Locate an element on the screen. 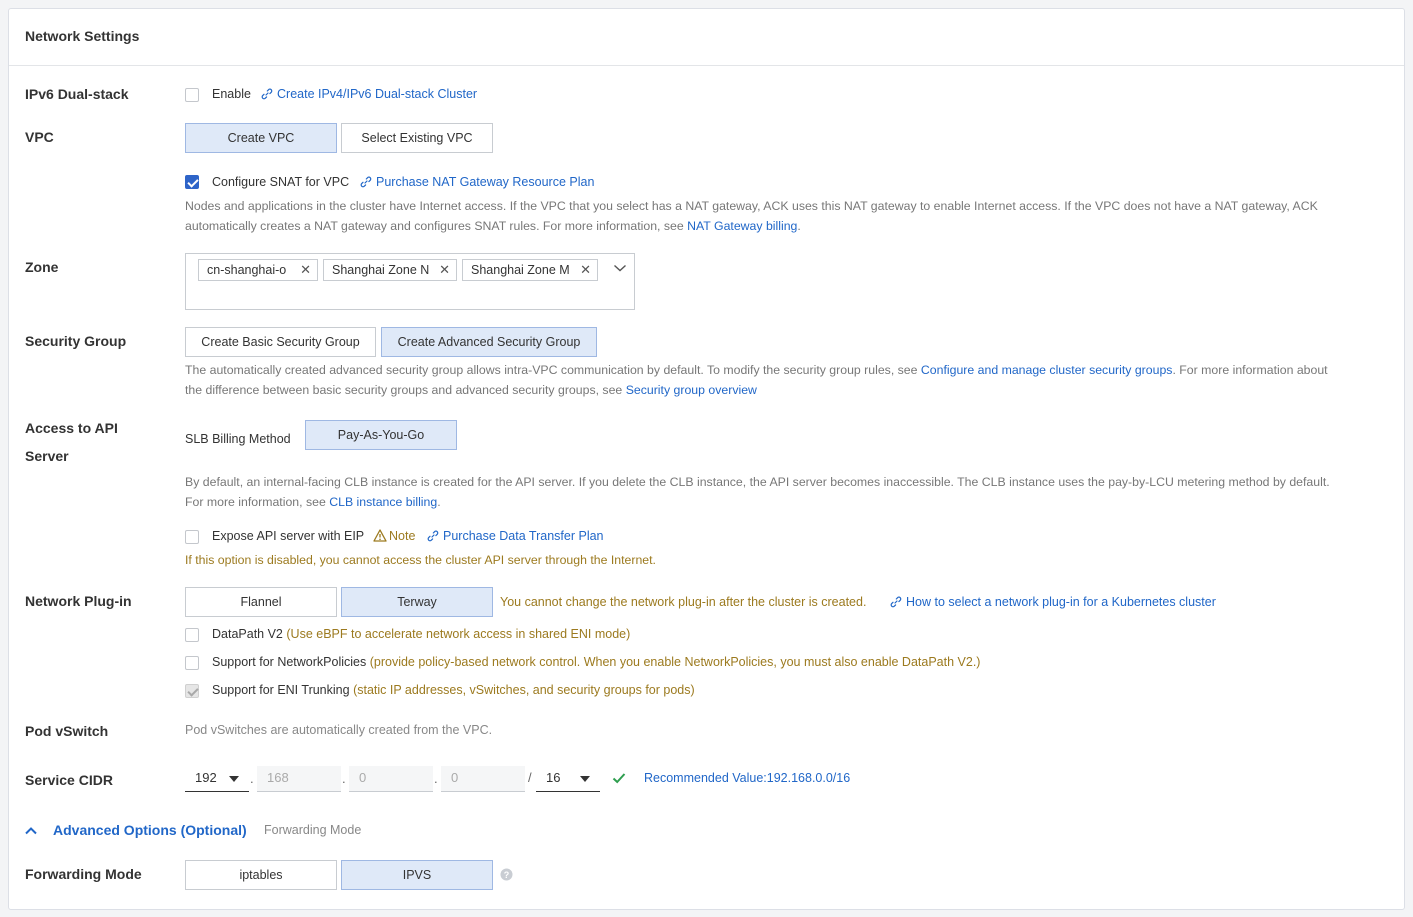 This screenshot has width=1413, height=917. eip-note-label: Note is located at coordinates (402, 536).